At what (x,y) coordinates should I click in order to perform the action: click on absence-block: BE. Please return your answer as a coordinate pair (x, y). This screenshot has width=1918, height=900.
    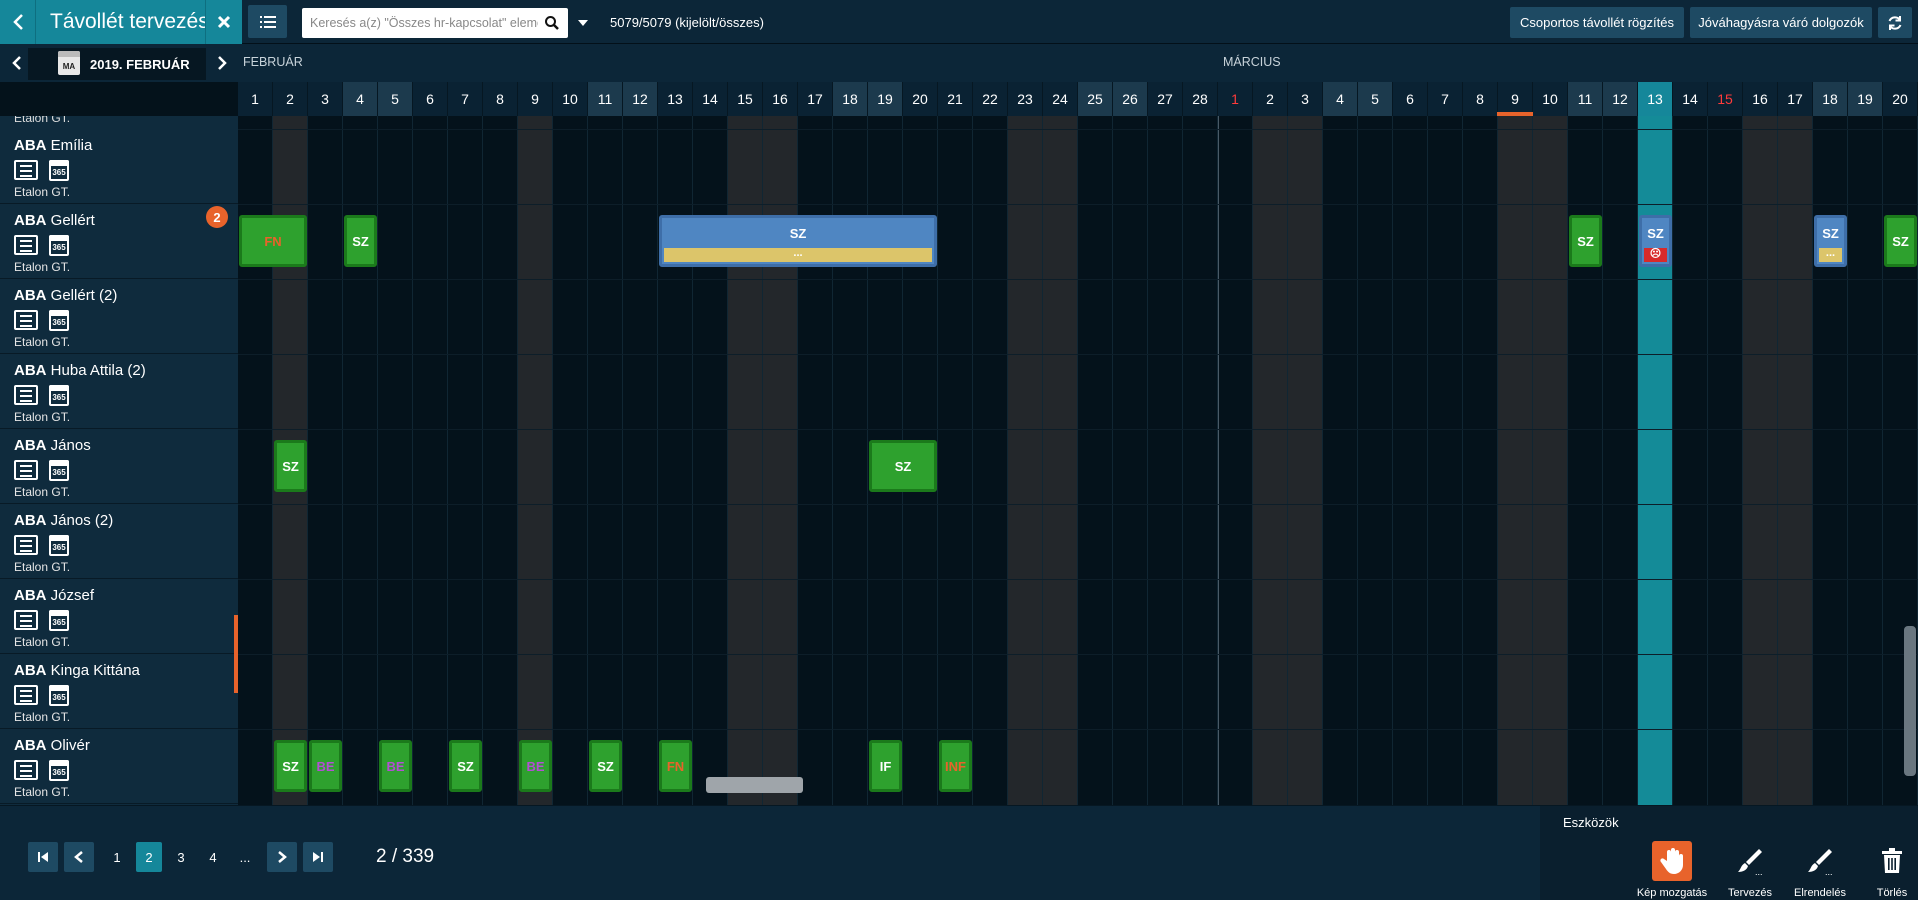
    Looking at the image, I should click on (325, 766).